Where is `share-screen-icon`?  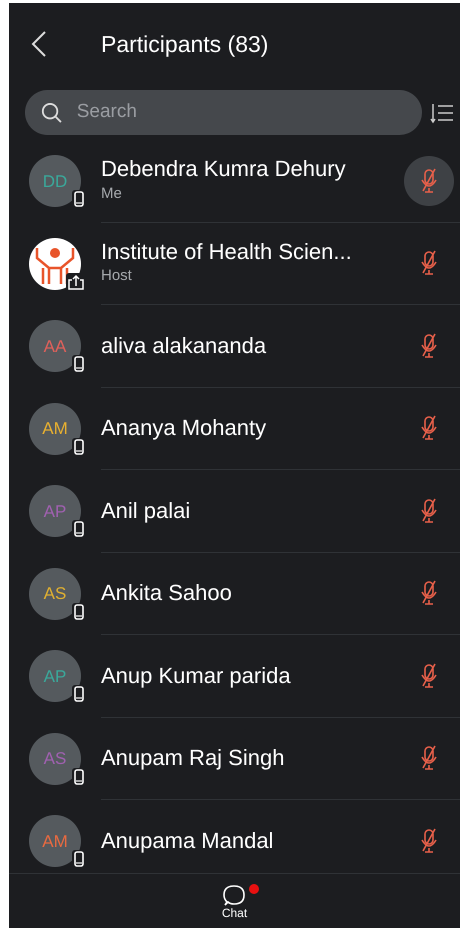 share-screen-icon is located at coordinates (76, 282).